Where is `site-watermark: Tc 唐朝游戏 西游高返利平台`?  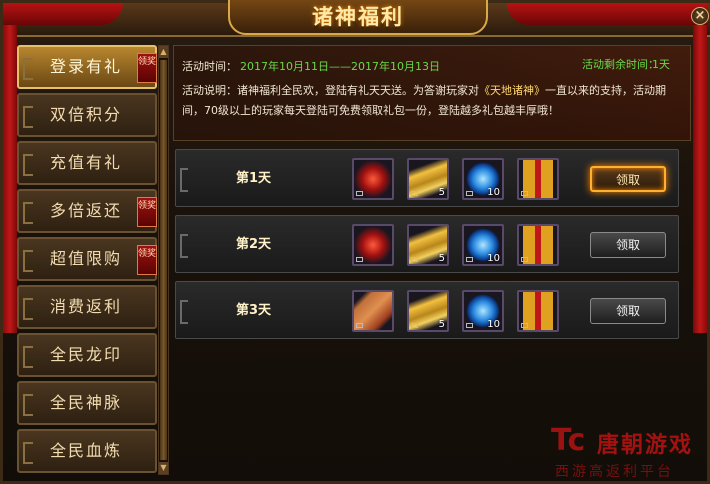 site-watermark: Tc 唐朝游戏 西游高返利平台 is located at coordinates (630, 453).